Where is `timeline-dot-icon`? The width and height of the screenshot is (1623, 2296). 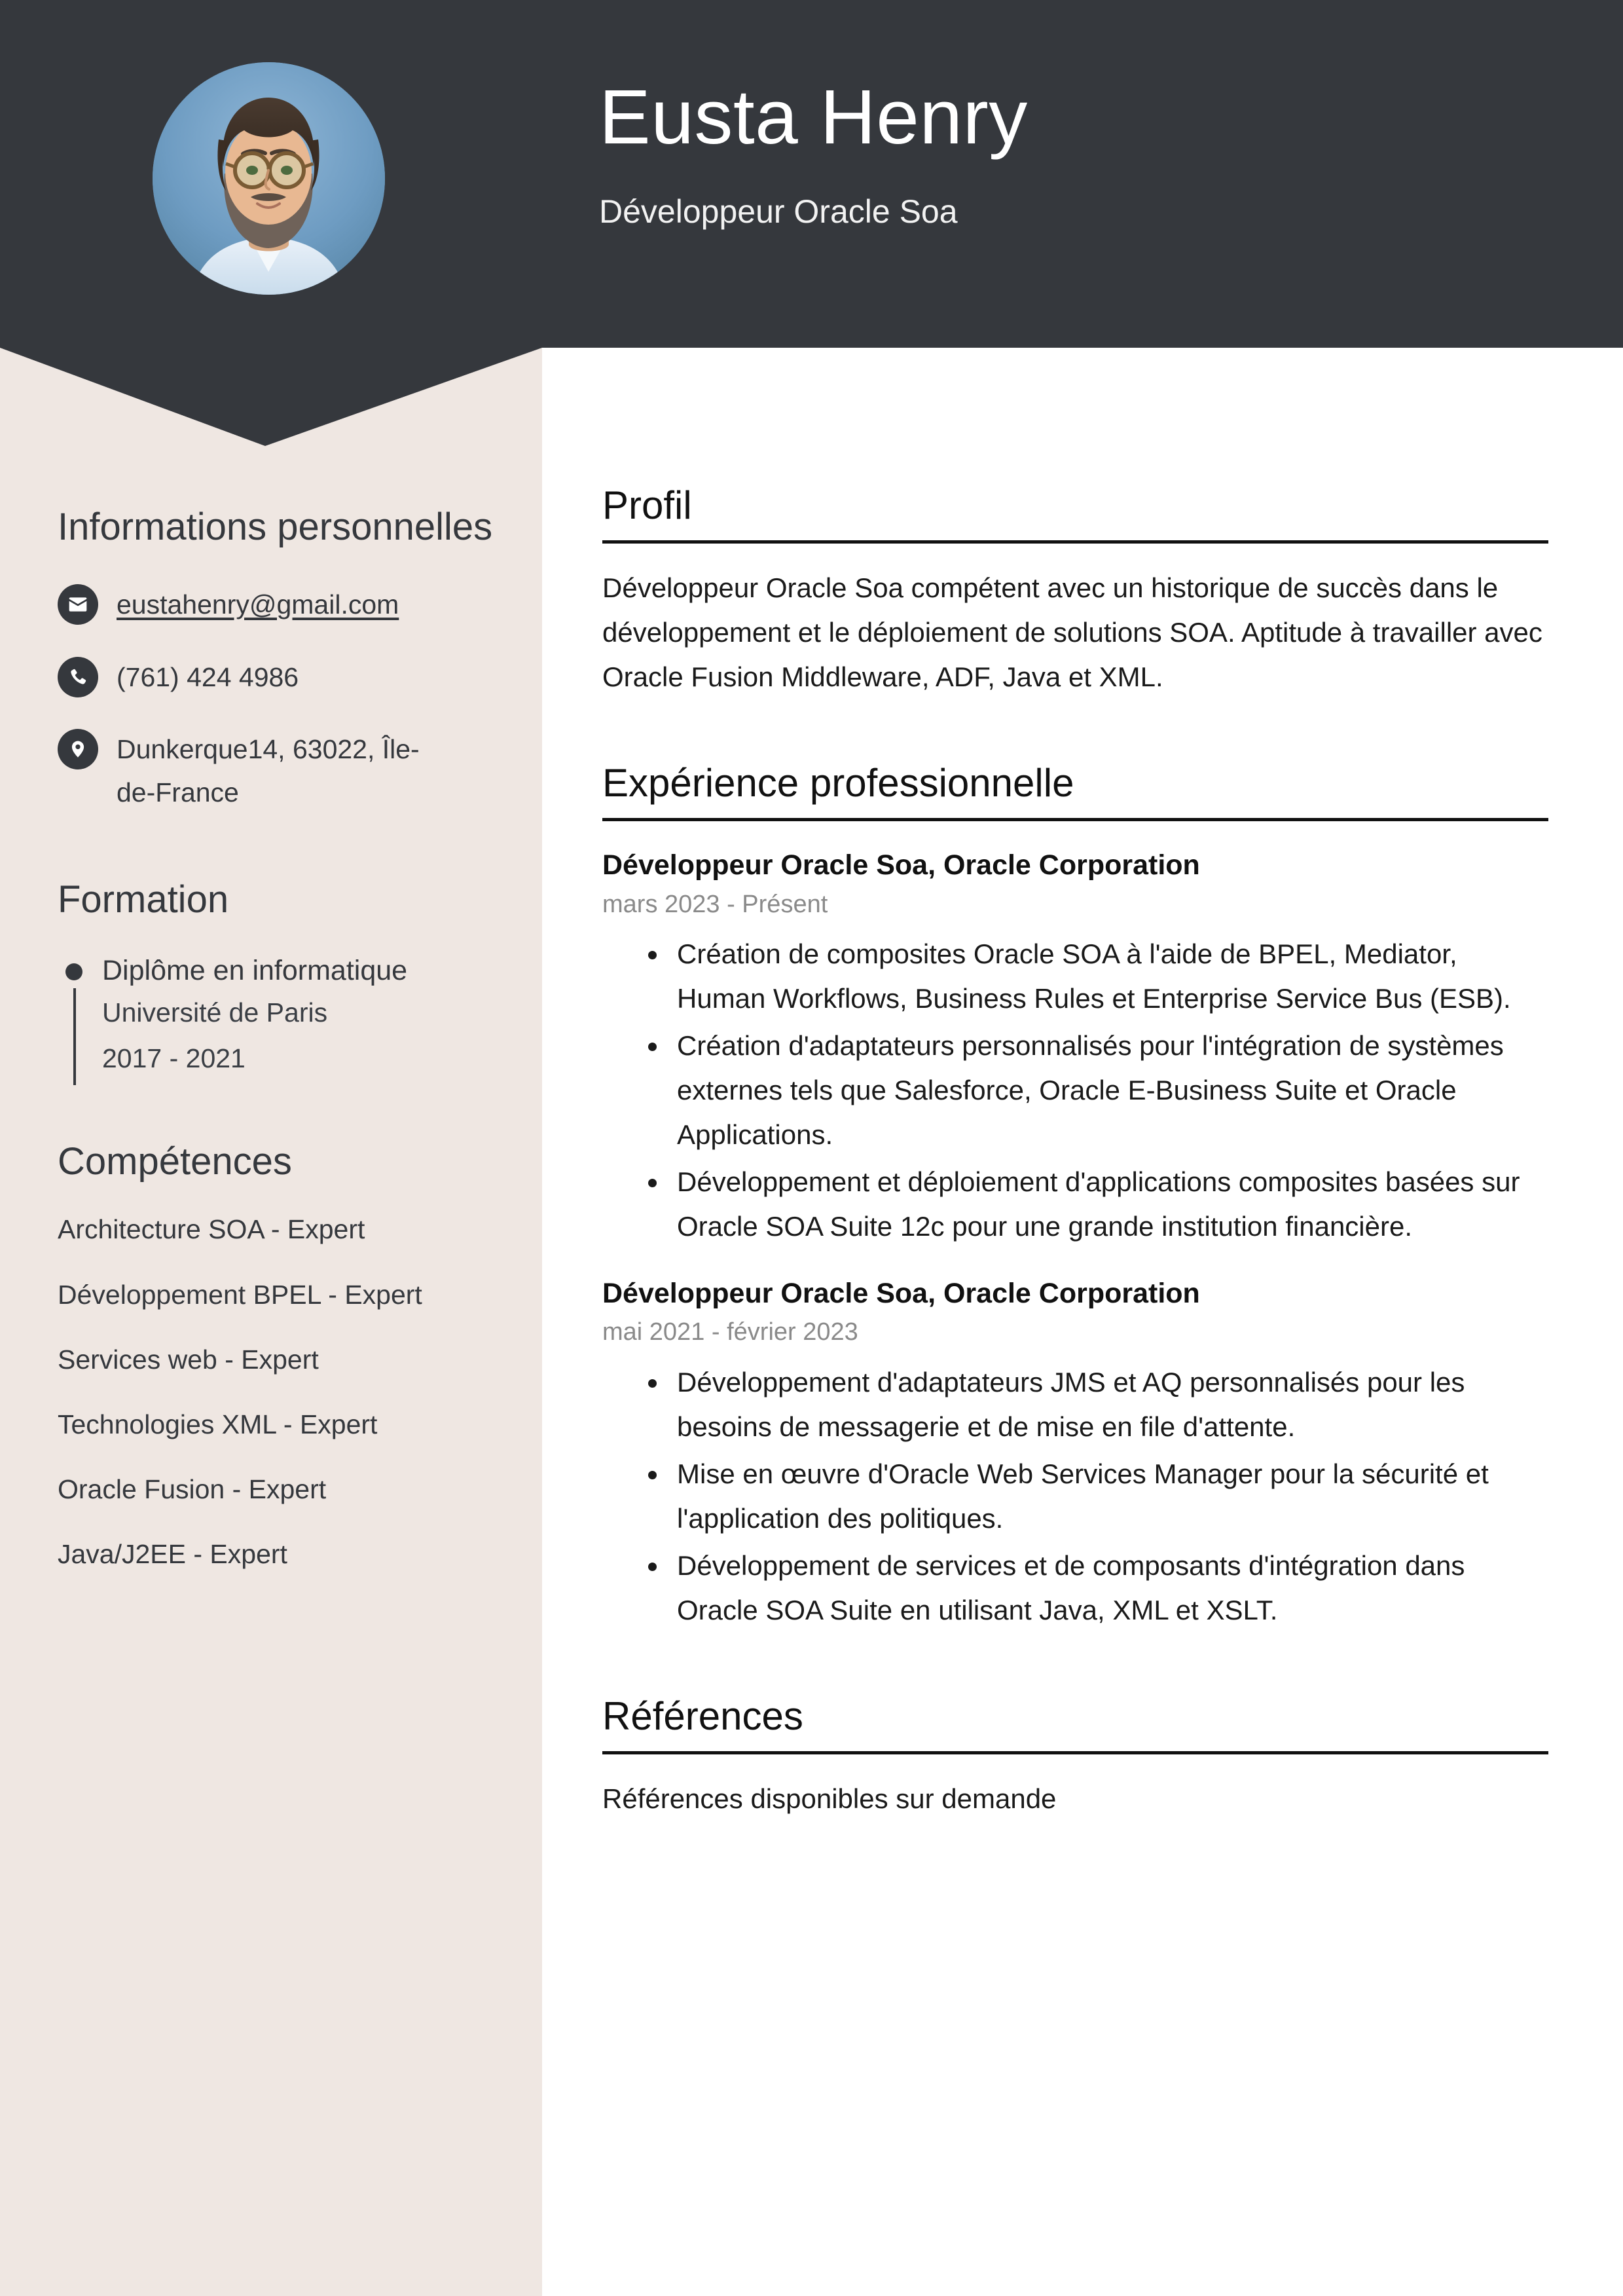 timeline-dot-icon is located at coordinates (73, 972).